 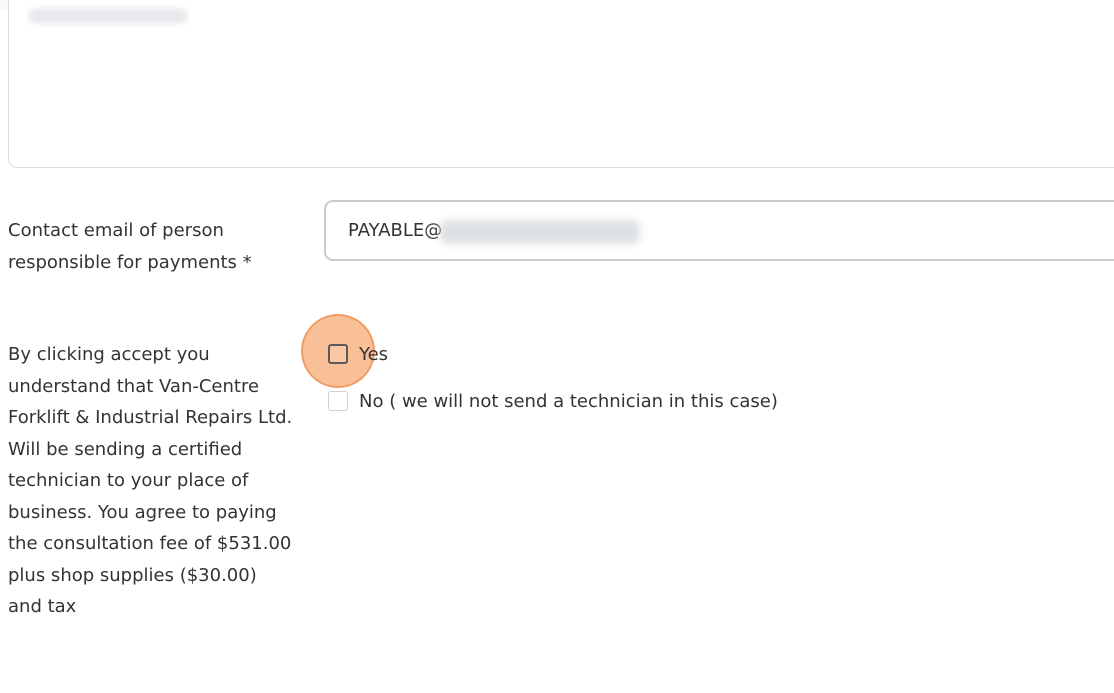 What do you see at coordinates (108, 16) in the screenshot?
I see `redacted-text` at bounding box center [108, 16].